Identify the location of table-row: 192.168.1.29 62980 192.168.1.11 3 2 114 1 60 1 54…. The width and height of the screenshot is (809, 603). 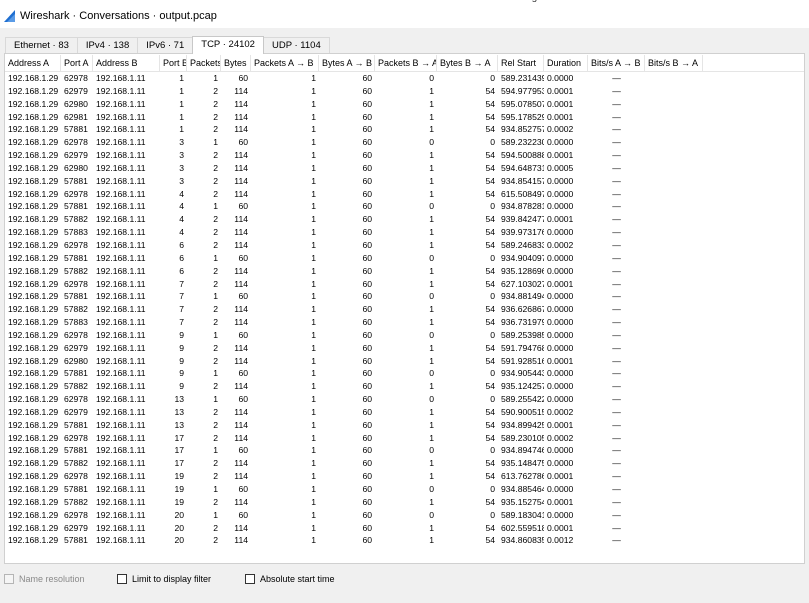
(404, 168).